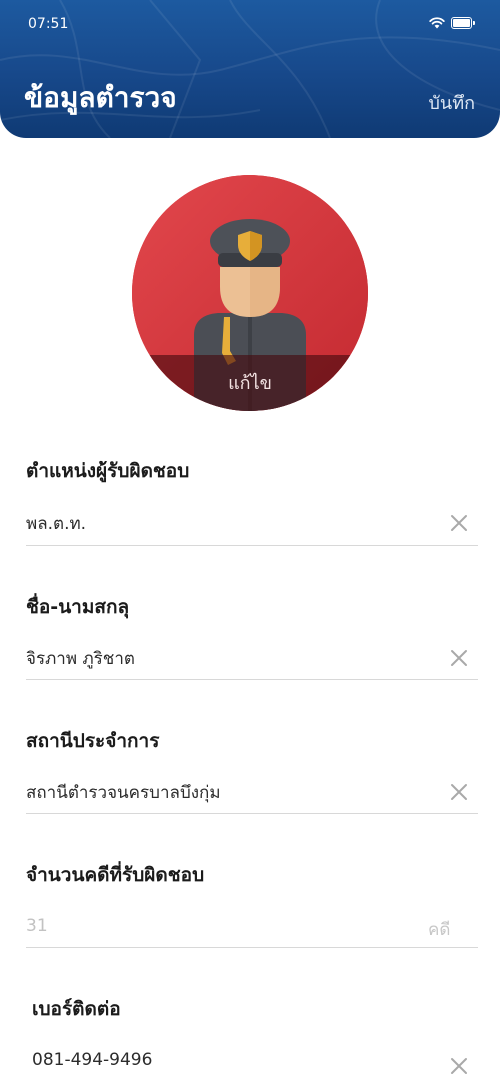 This screenshot has height=1082, width=500. What do you see at coordinates (226, 523) in the screenshot?
I see `position-input` at bounding box center [226, 523].